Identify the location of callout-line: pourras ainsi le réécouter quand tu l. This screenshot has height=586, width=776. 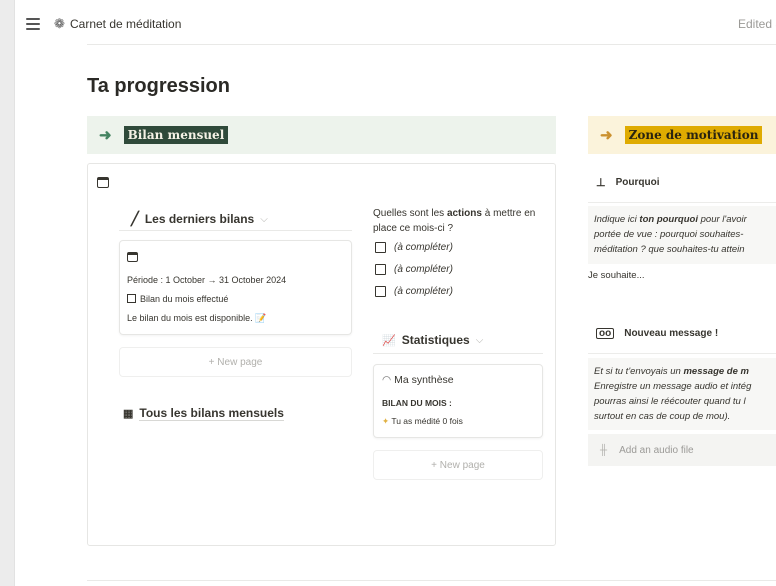
(670, 401).